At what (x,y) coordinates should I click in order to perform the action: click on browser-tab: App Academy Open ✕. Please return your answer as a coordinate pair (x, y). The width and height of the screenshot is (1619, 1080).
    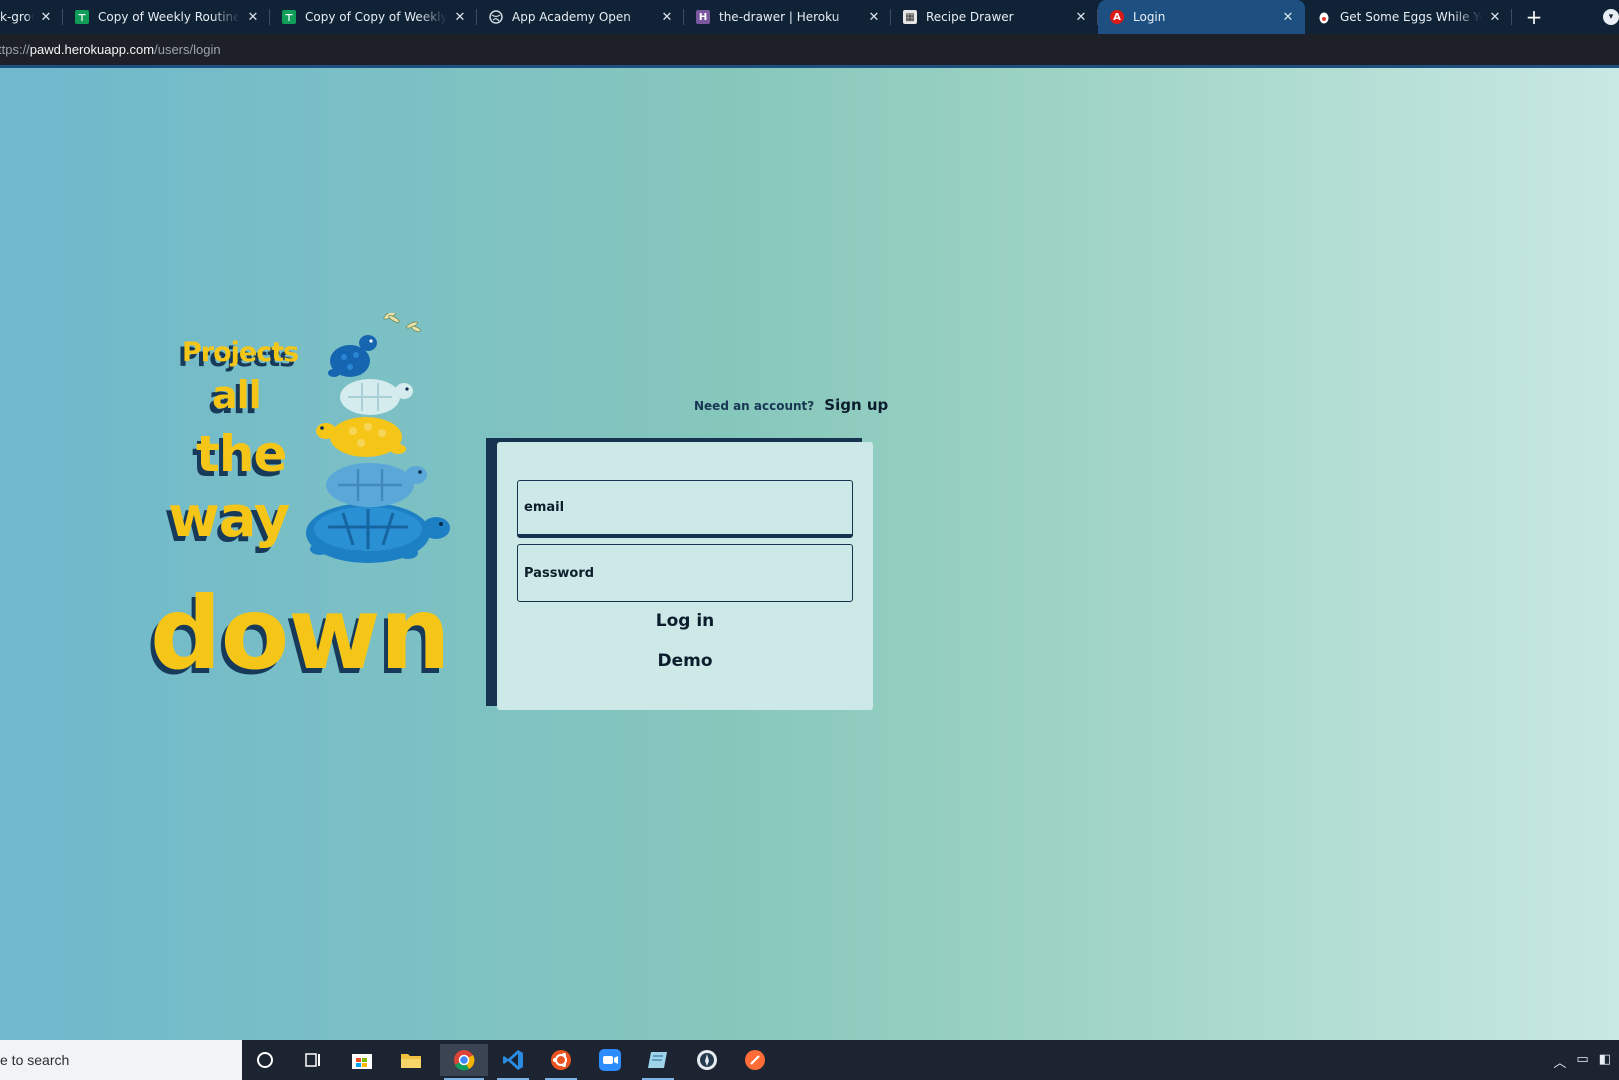
    Looking at the image, I should click on (580, 17).